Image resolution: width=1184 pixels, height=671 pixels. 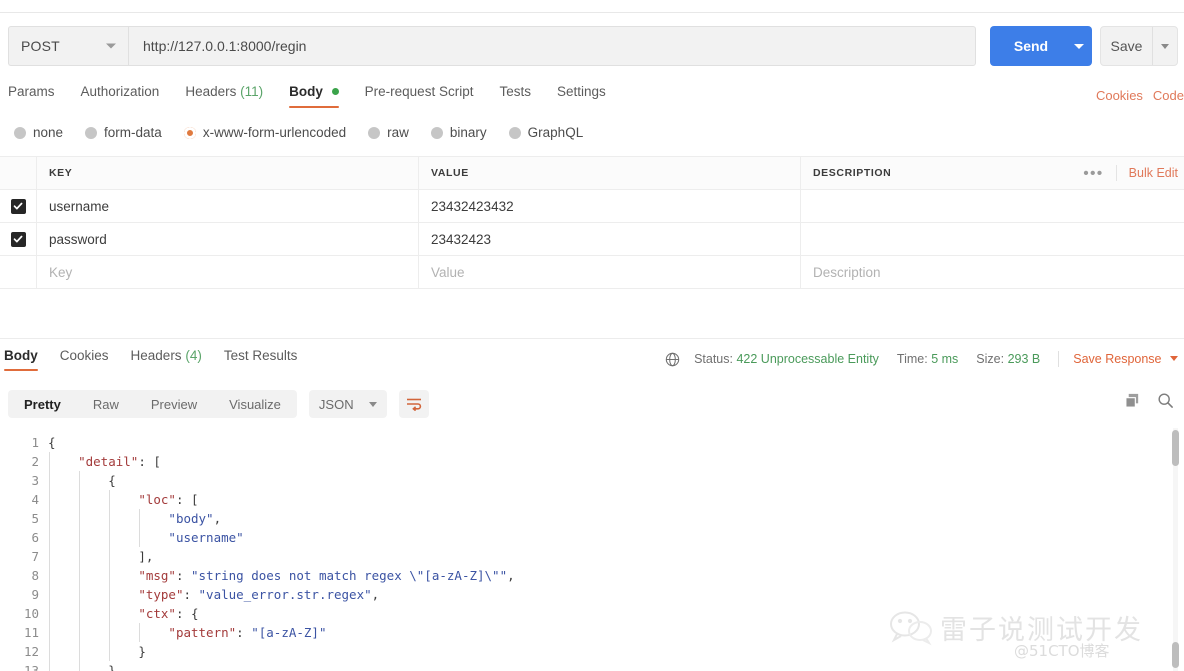 What do you see at coordinates (38, 132) in the screenshot?
I see `body-type-none: none` at bounding box center [38, 132].